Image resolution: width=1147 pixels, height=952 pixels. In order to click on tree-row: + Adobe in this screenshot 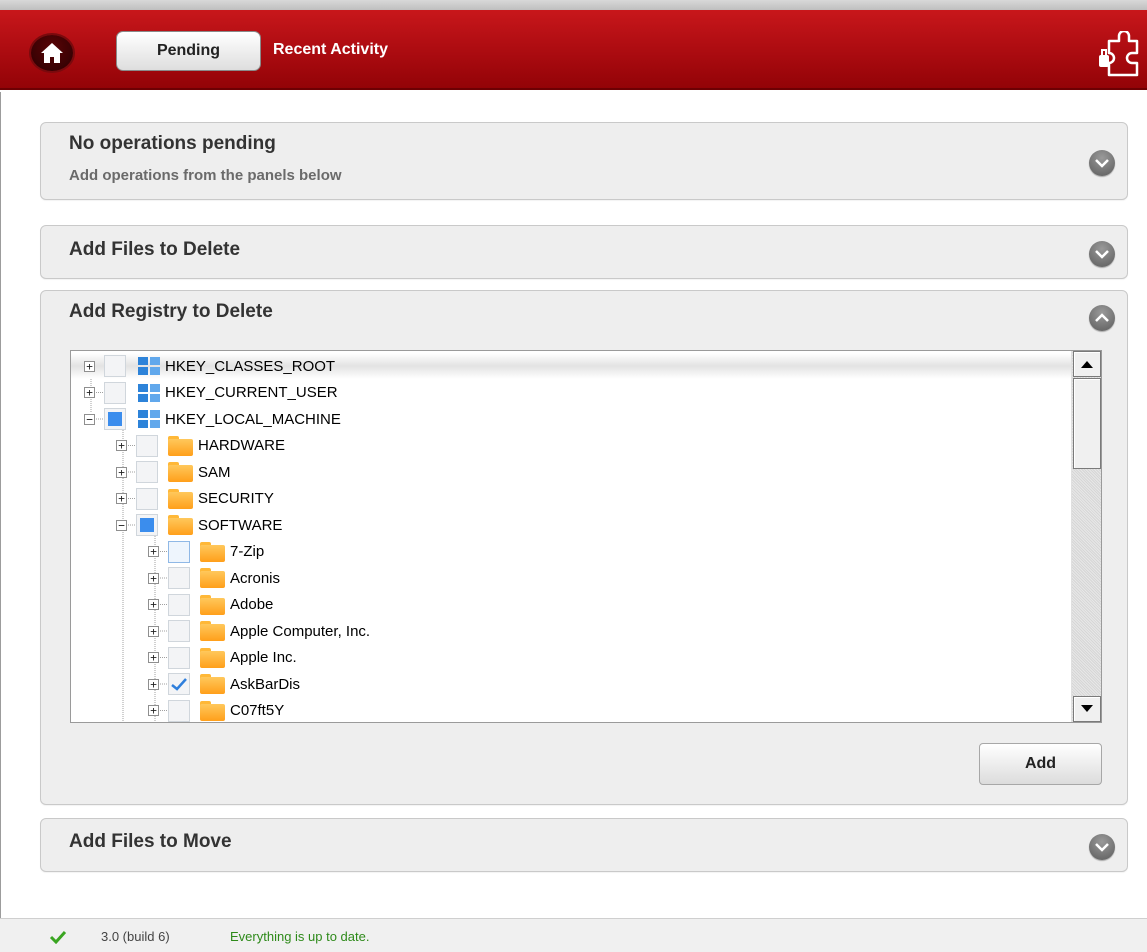, I will do `click(210, 605)`.